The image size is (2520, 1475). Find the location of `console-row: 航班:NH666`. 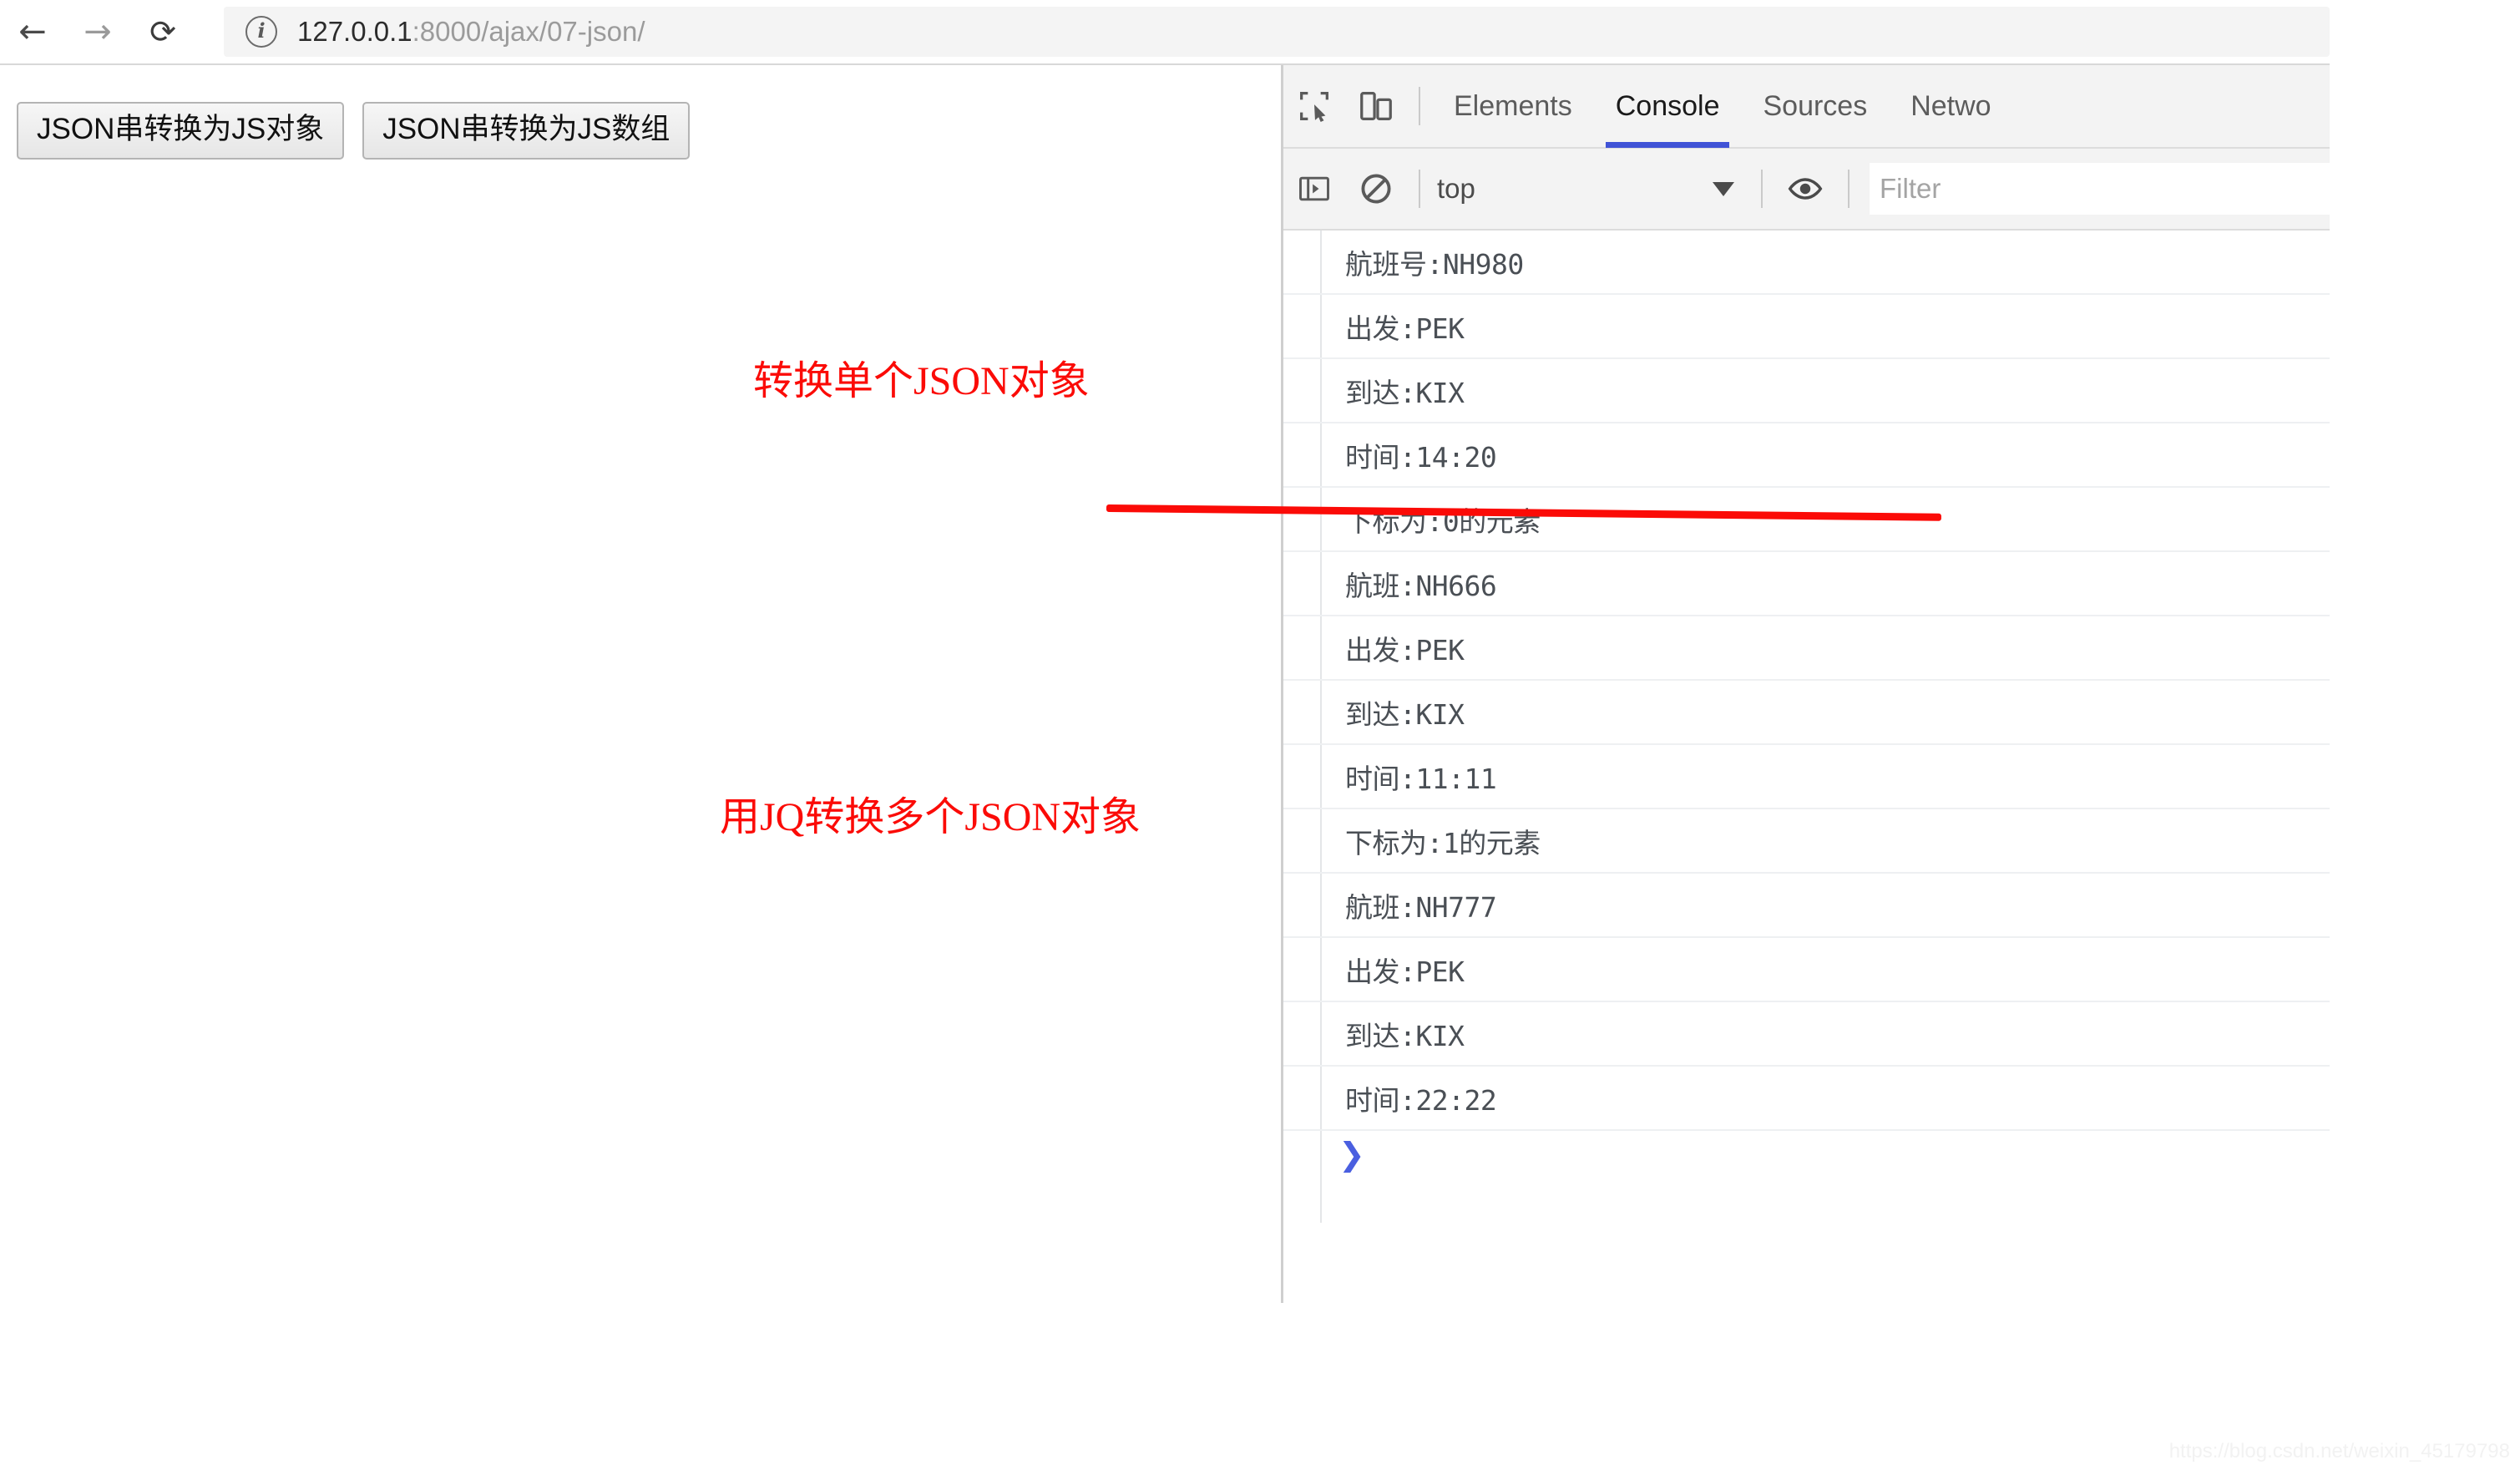

console-row: 航班:NH666 is located at coordinates (1806, 584).